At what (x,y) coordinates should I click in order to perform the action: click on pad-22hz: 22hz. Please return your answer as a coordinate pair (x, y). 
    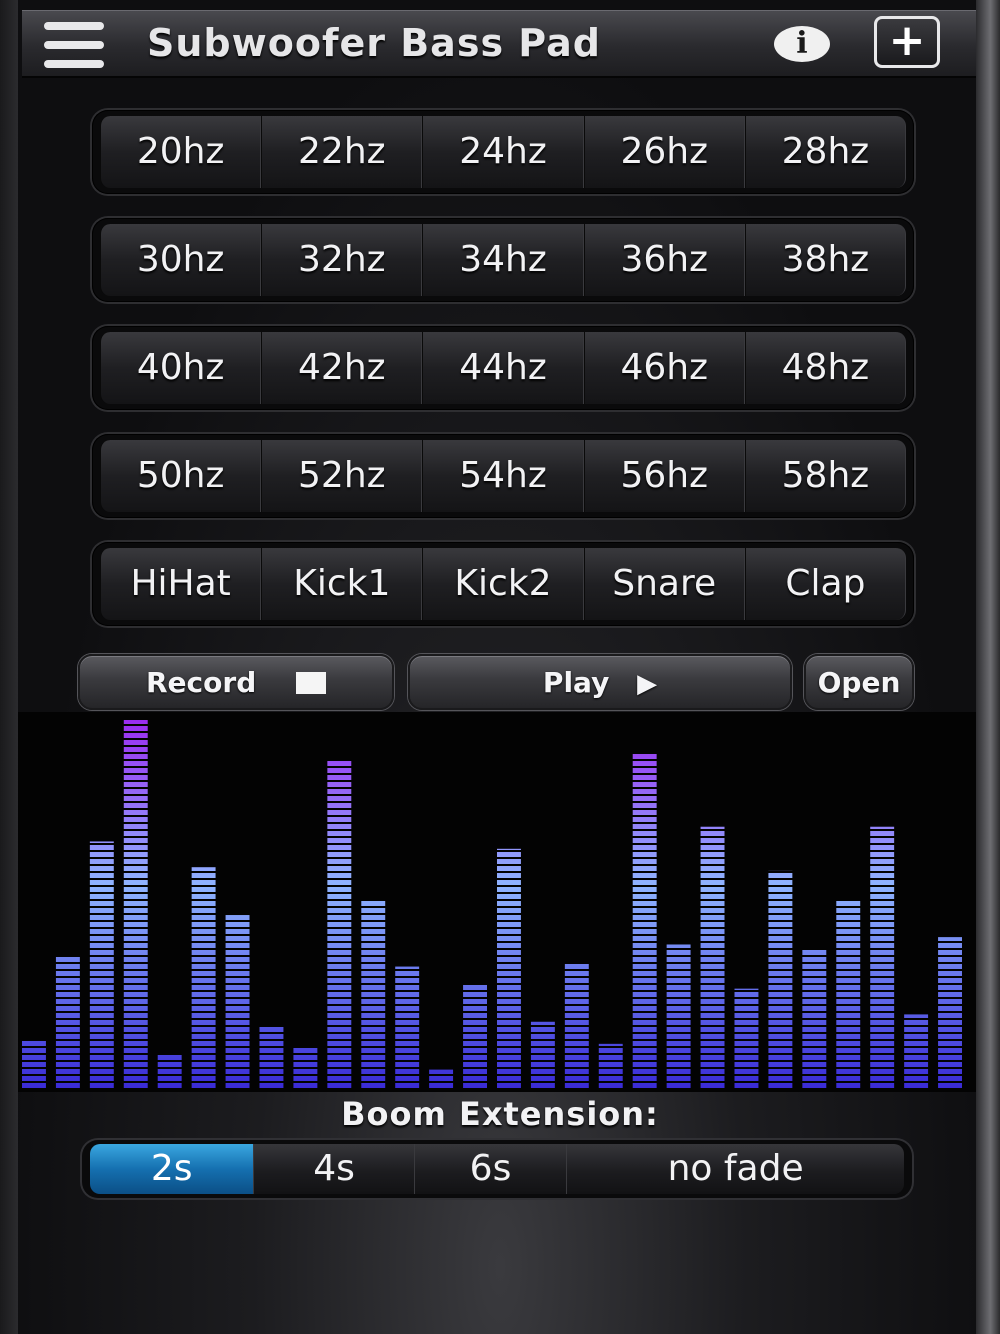
    Looking at the image, I should click on (342, 152).